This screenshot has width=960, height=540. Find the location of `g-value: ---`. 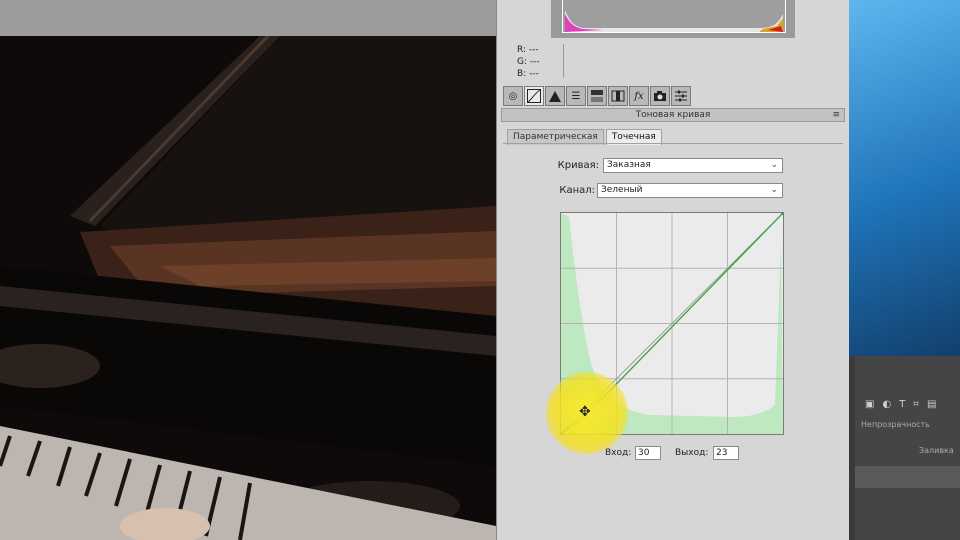

g-value: --- is located at coordinates (534, 62).